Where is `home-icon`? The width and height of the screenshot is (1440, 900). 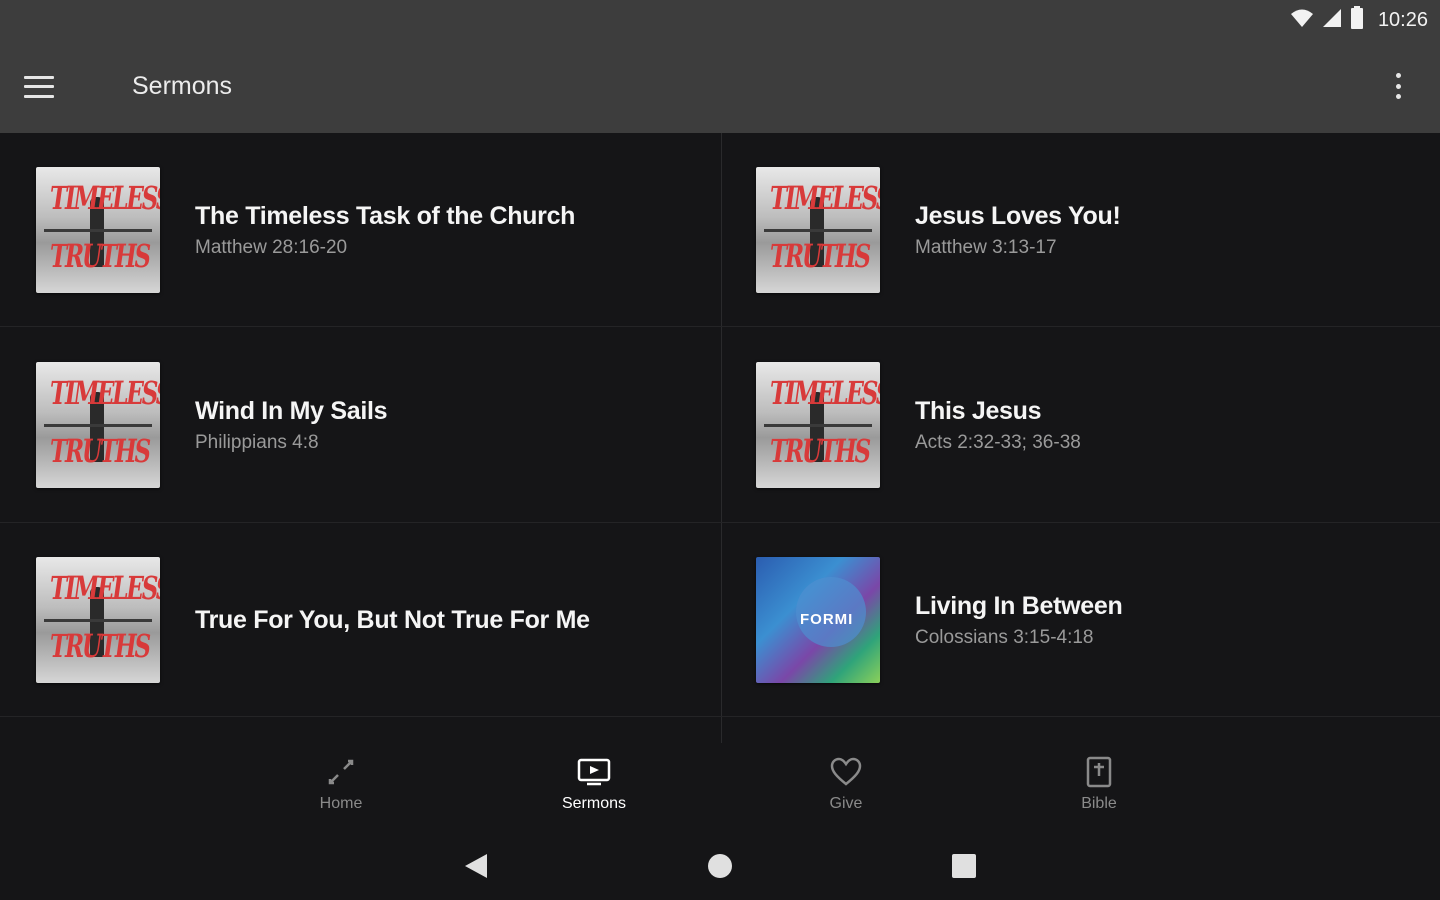 home-icon is located at coordinates (341, 772).